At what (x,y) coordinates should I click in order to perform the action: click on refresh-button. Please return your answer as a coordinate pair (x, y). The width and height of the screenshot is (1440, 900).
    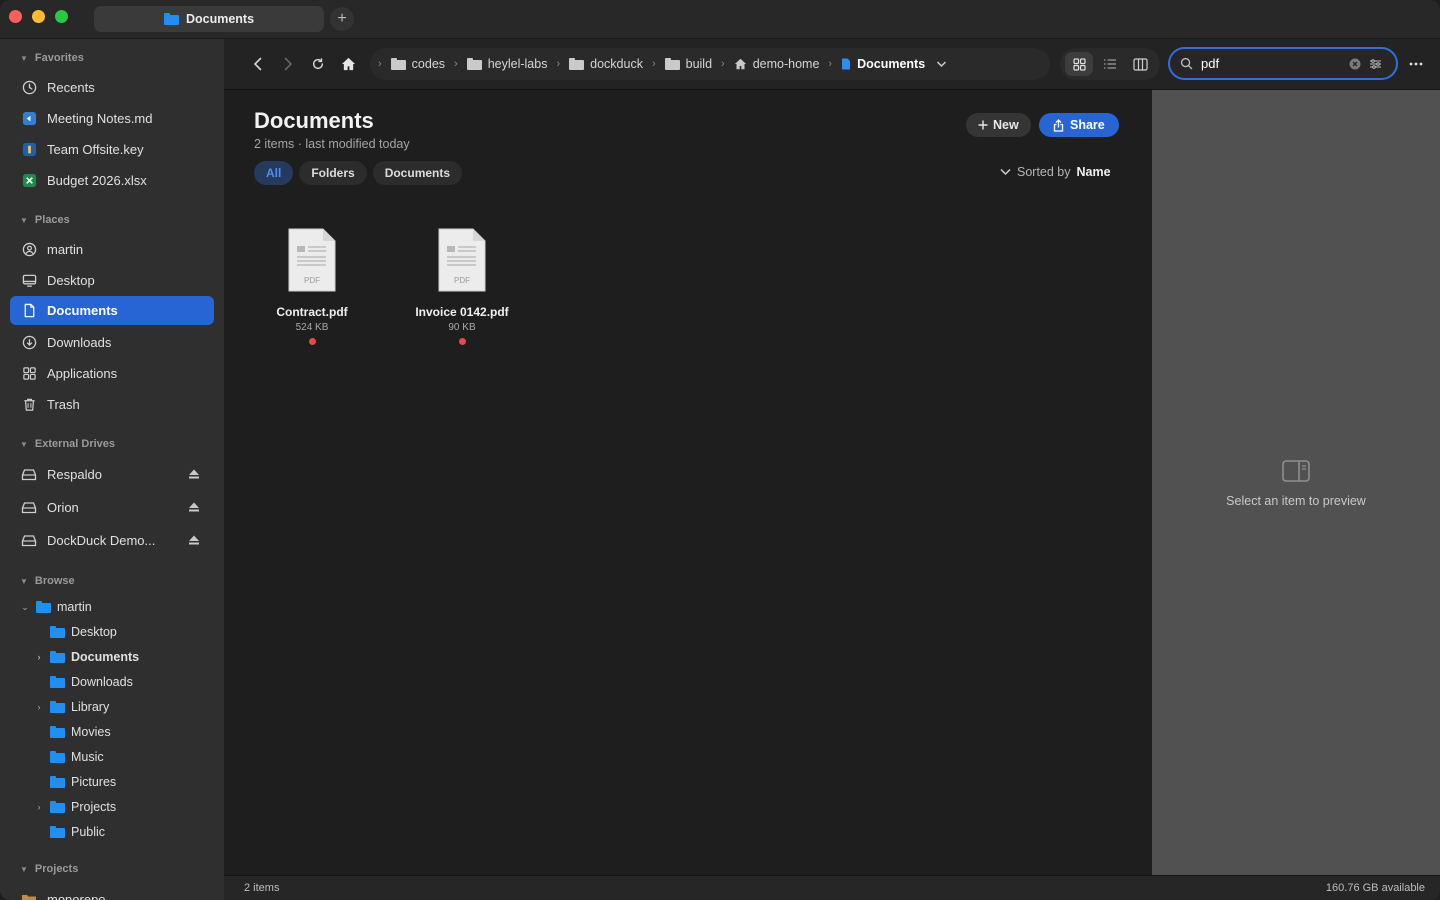
    Looking at the image, I should click on (318, 64).